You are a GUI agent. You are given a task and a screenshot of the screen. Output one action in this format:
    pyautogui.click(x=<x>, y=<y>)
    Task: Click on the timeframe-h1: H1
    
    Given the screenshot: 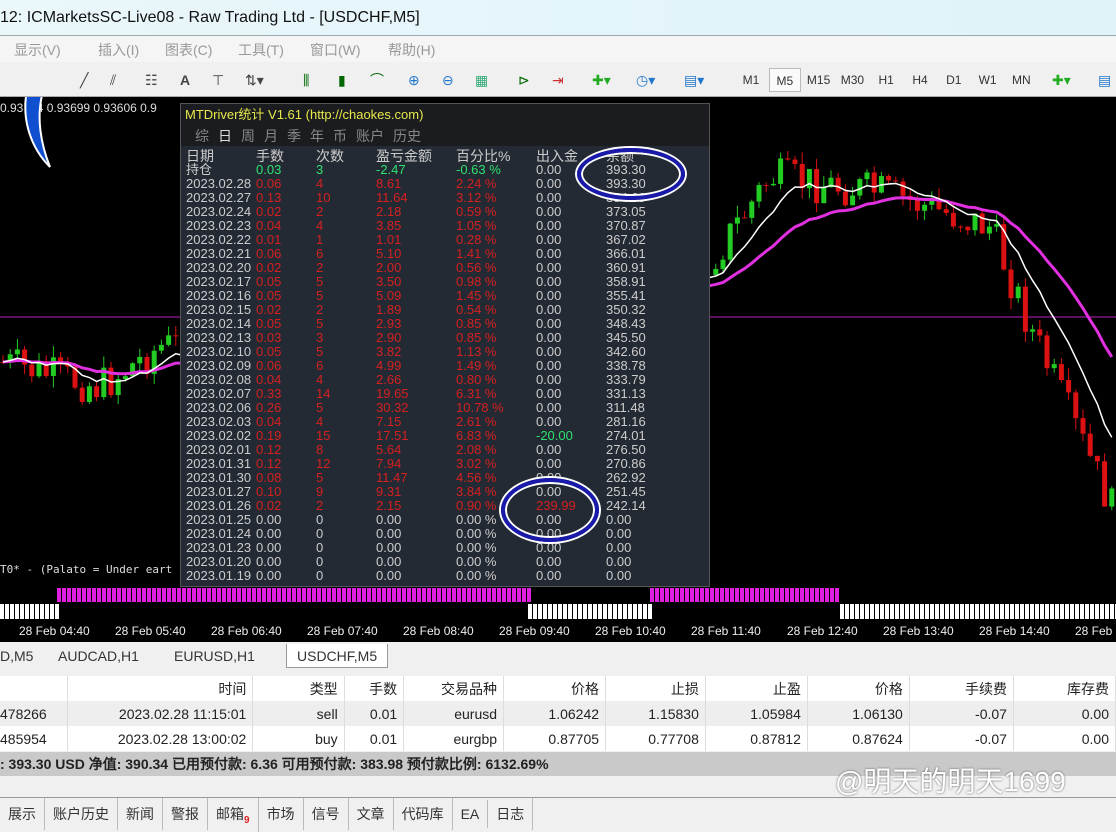 What is the action you would take?
    pyautogui.click(x=886, y=80)
    